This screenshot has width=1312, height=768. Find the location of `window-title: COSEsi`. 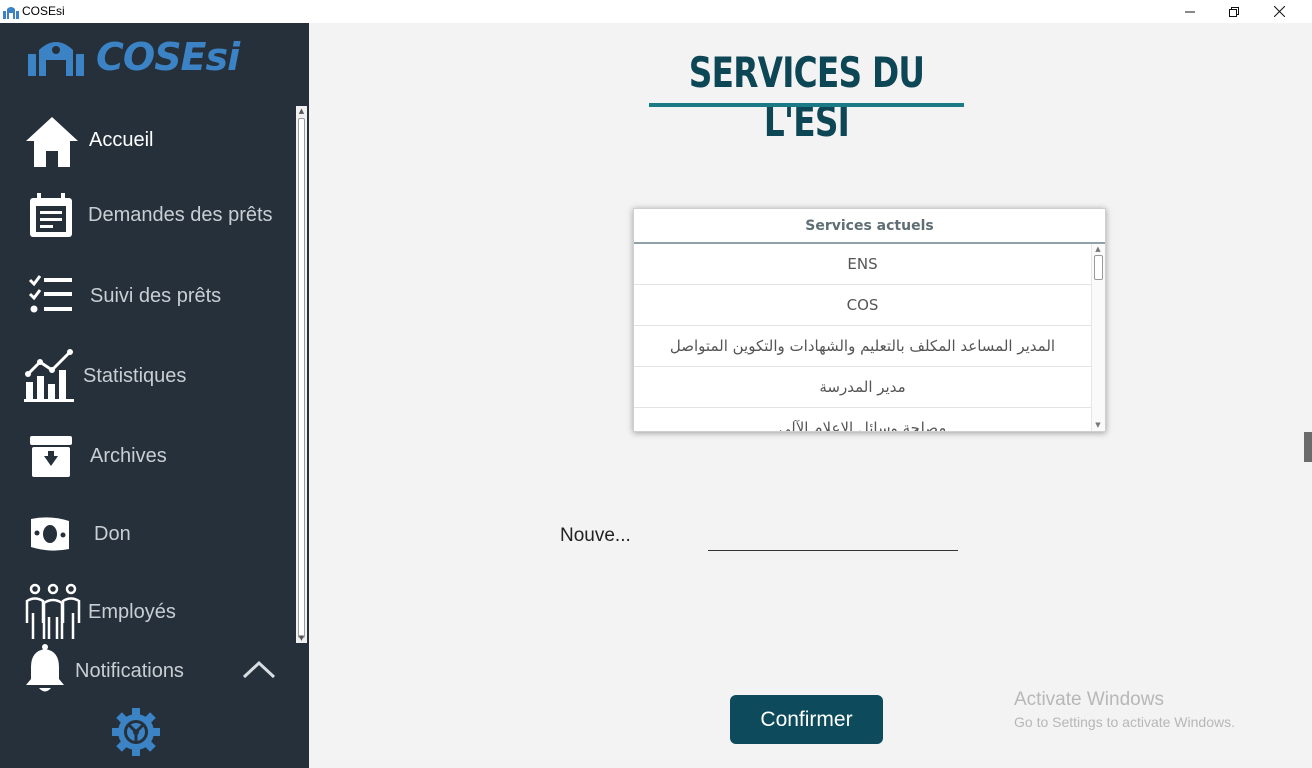

window-title: COSEsi is located at coordinates (43, 11).